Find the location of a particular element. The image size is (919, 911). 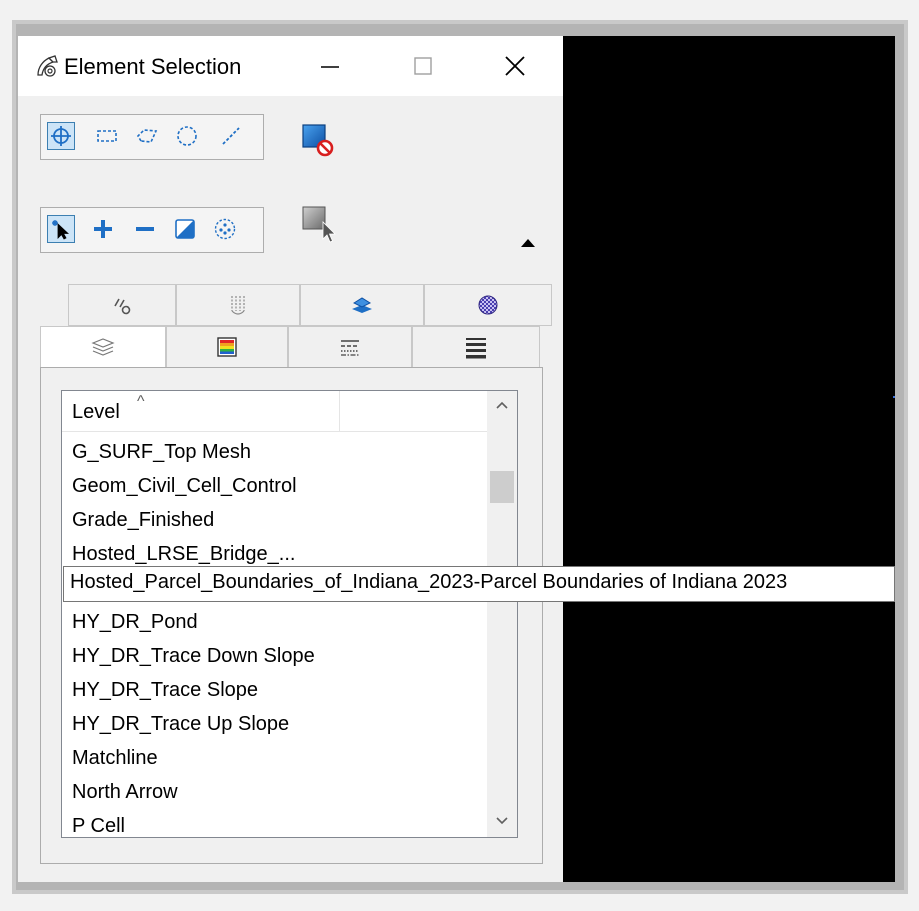

shape-select-button is located at coordinates (147, 136).